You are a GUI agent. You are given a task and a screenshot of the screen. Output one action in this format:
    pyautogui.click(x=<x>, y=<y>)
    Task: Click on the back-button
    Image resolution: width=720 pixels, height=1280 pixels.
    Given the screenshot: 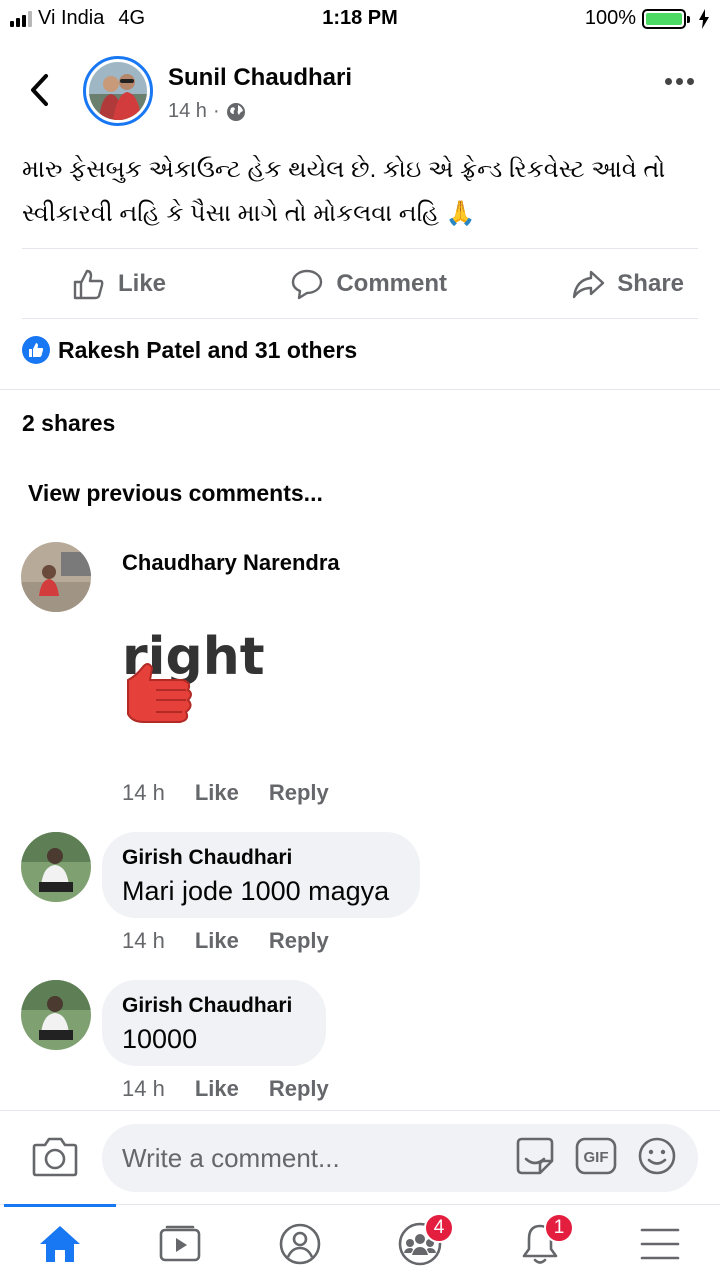 What is the action you would take?
    pyautogui.click(x=40, y=90)
    